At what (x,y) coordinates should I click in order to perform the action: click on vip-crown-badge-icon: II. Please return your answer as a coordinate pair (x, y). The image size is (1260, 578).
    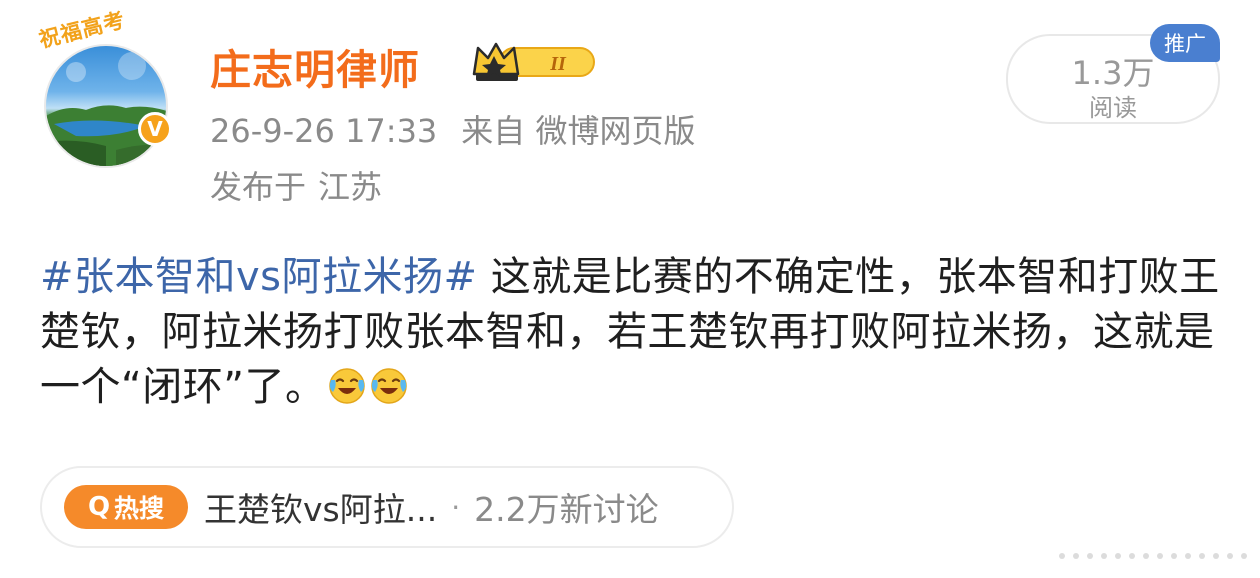
    Looking at the image, I should click on (534, 61).